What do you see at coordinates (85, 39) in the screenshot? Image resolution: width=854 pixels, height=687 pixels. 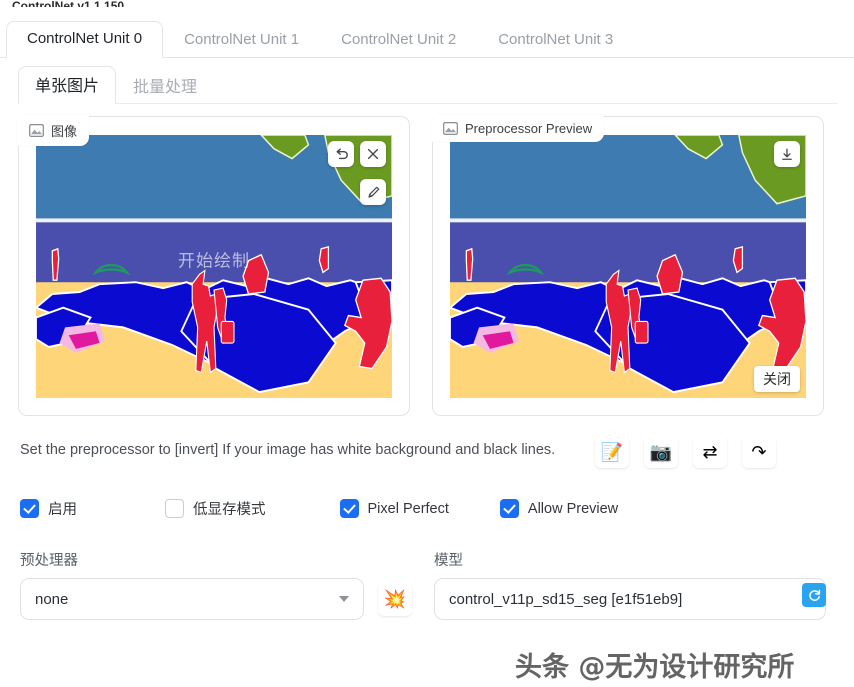 I see `tab-controlnet-unit-0: ControlNet Unit 0` at bounding box center [85, 39].